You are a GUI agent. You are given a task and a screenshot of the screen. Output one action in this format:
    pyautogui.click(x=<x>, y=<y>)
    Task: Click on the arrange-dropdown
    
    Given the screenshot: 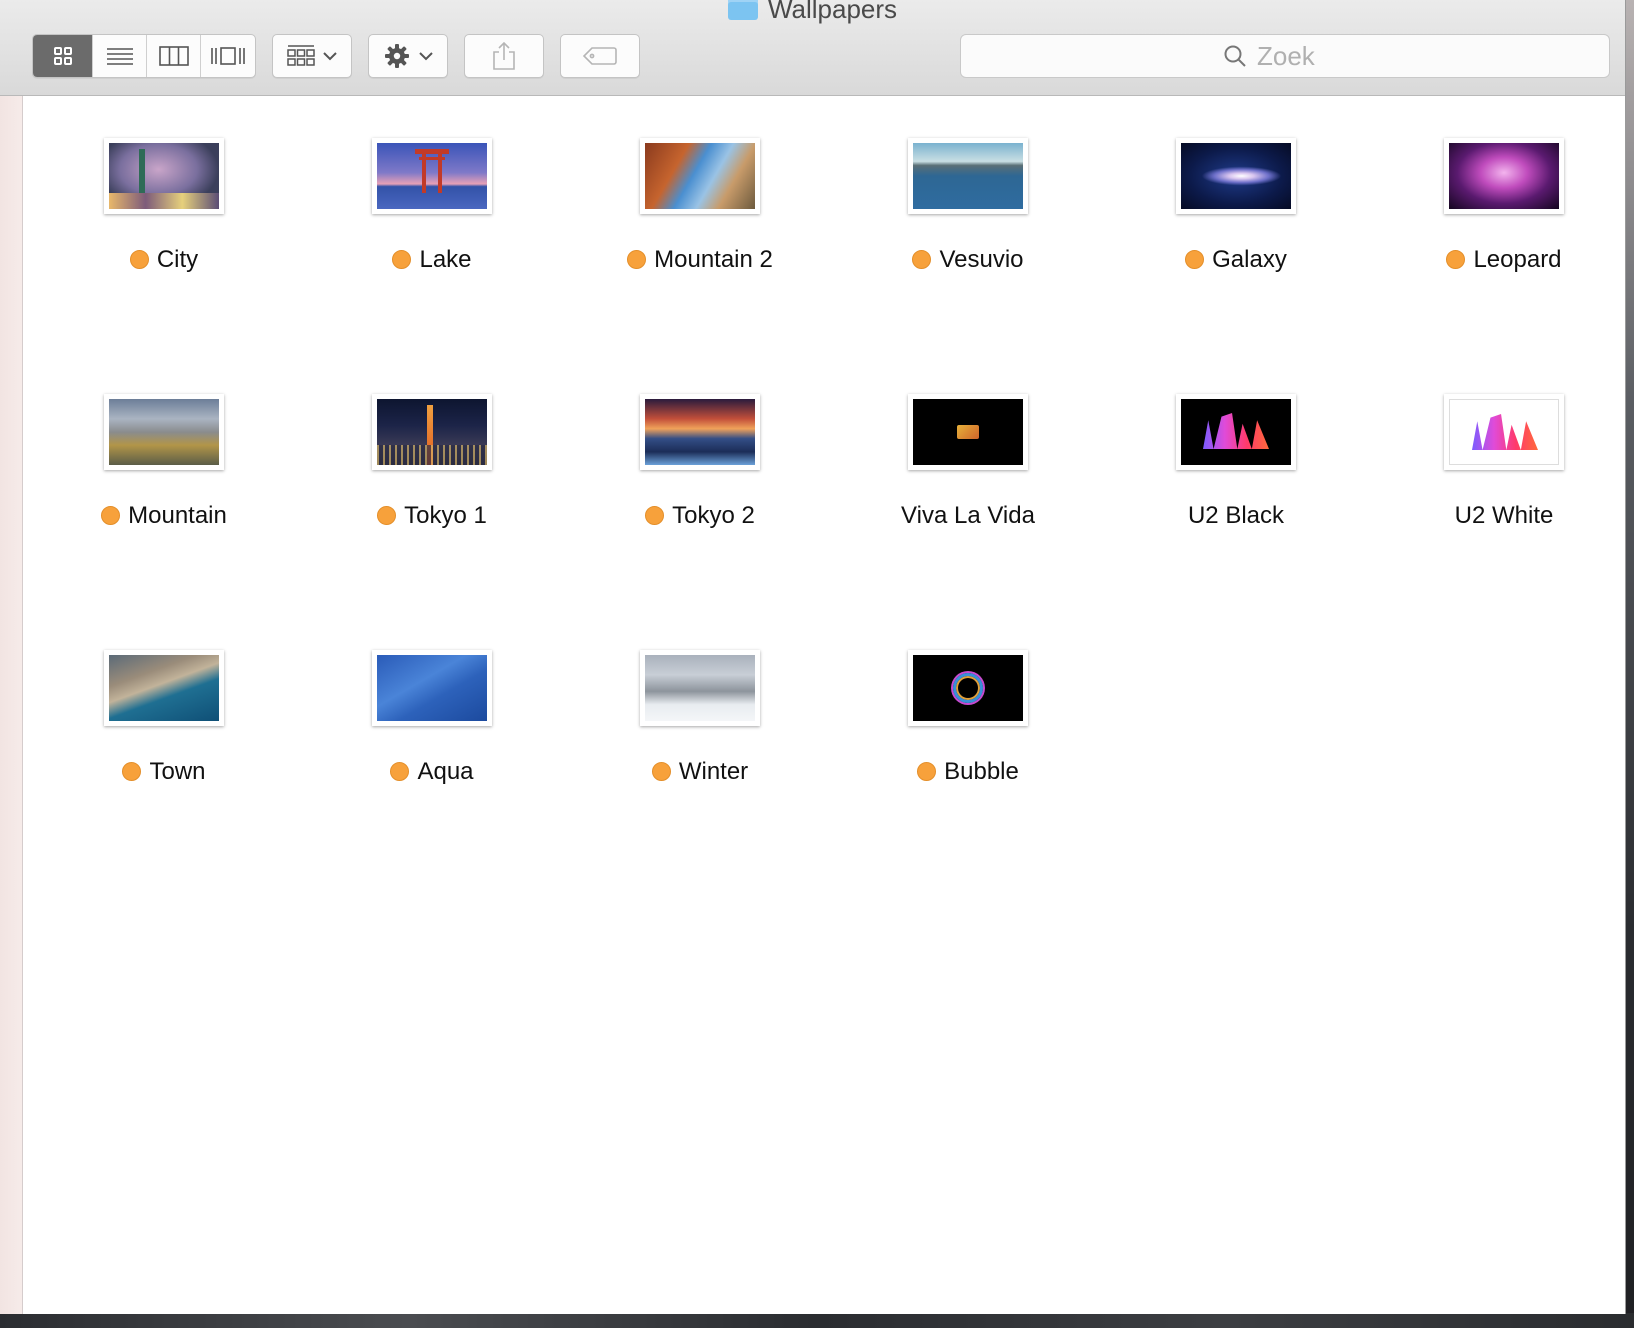 What is the action you would take?
    pyautogui.click(x=312, y=56)
    